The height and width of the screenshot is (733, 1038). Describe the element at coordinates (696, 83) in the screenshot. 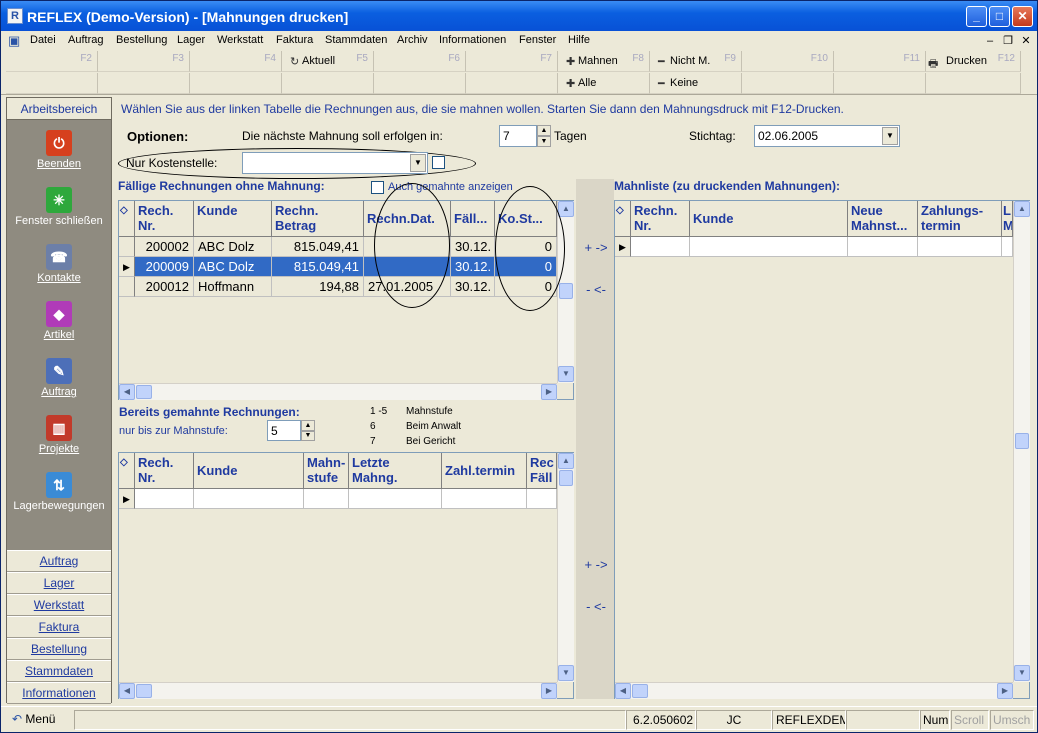

I see `keine-button: ━ Keine` at that location.